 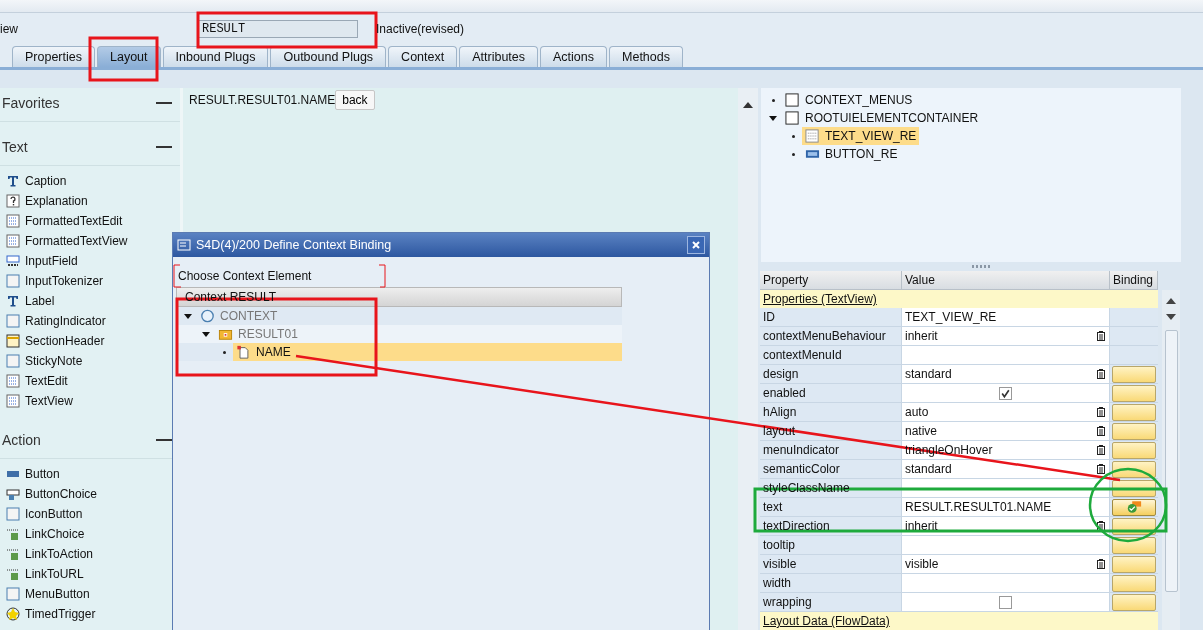 I want to click on palette-item: TimedTrigger, so click(x=60, y=614).